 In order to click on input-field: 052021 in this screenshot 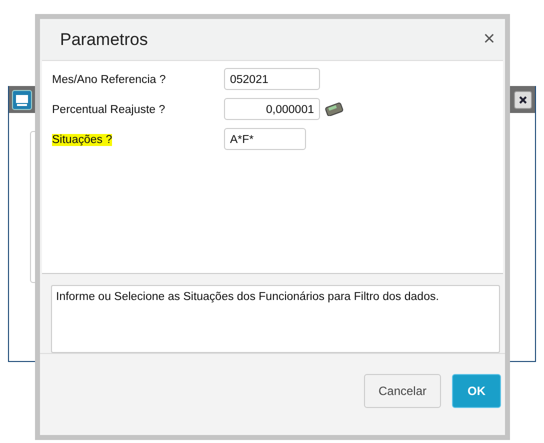, I will do `click(272, 79)`.